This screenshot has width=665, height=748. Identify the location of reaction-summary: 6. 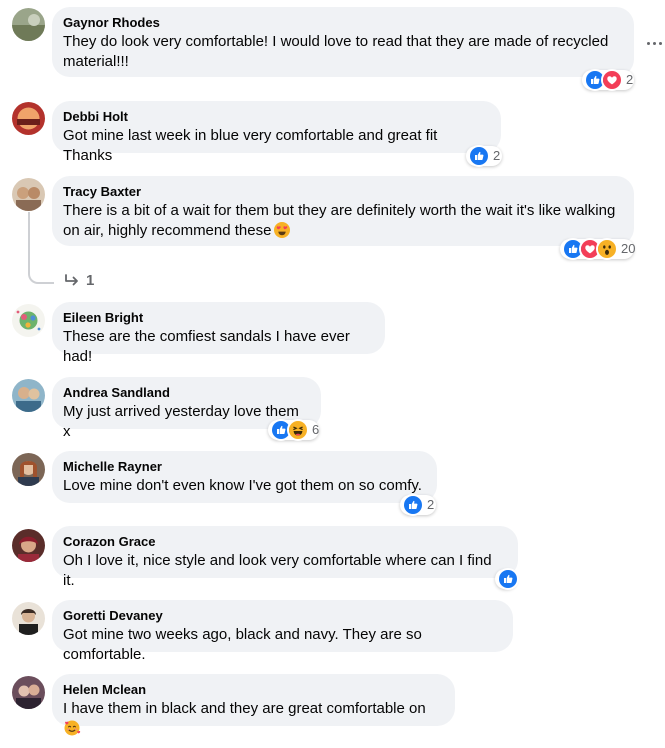
(294, 430).